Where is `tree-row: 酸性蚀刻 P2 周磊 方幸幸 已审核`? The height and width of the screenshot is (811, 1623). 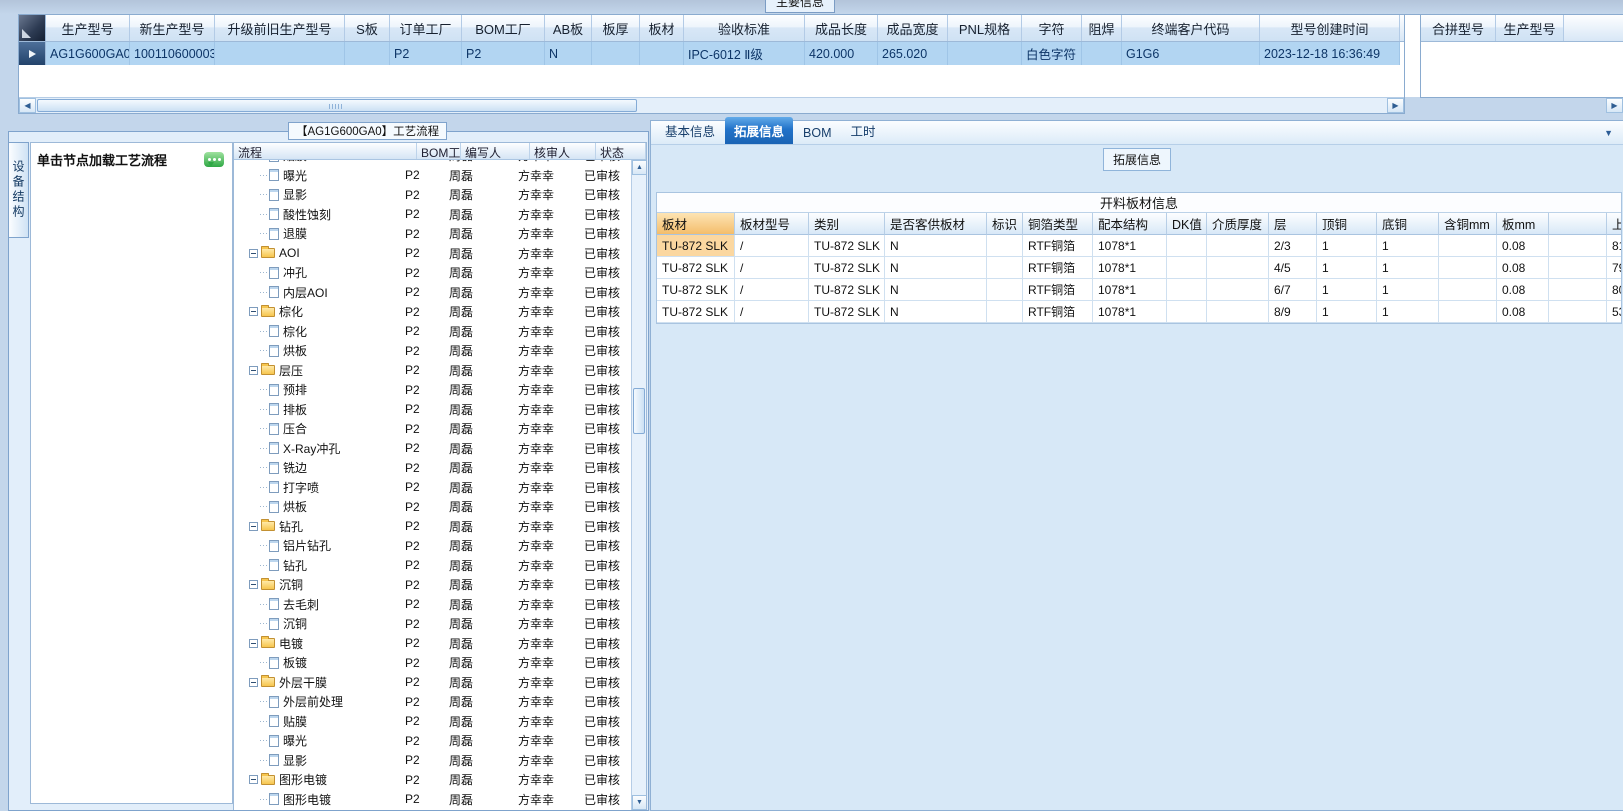
tree-row: 酸性蚀刻 P2 周磊 方幸幸 已审核 is located at coordinates (432, 215).